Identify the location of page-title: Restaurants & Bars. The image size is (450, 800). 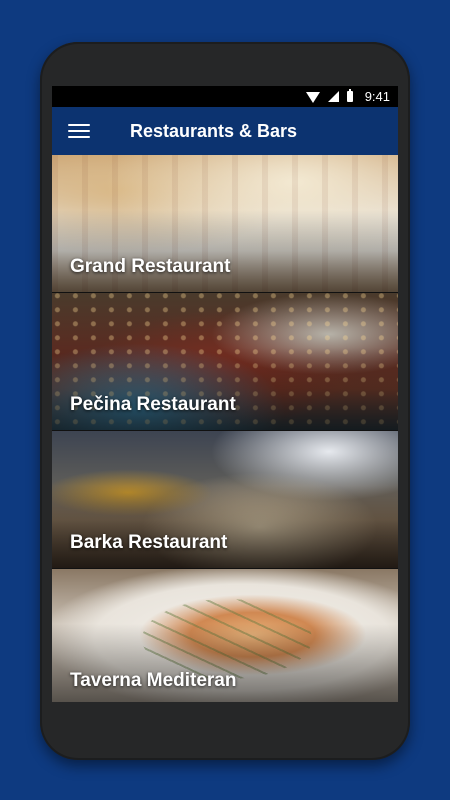
(214, 130).